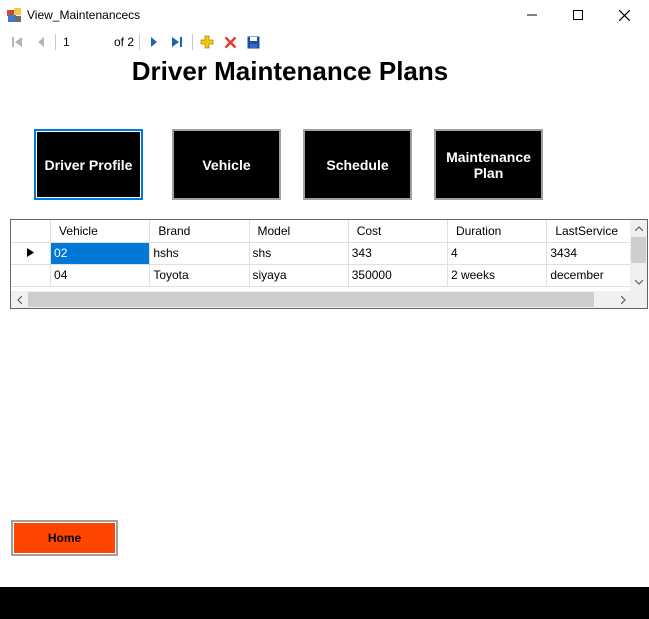  What do you see at coordinates (41, 42) in the screenshot?
I see `move-previous-icon` at bounding box center [41, 42].